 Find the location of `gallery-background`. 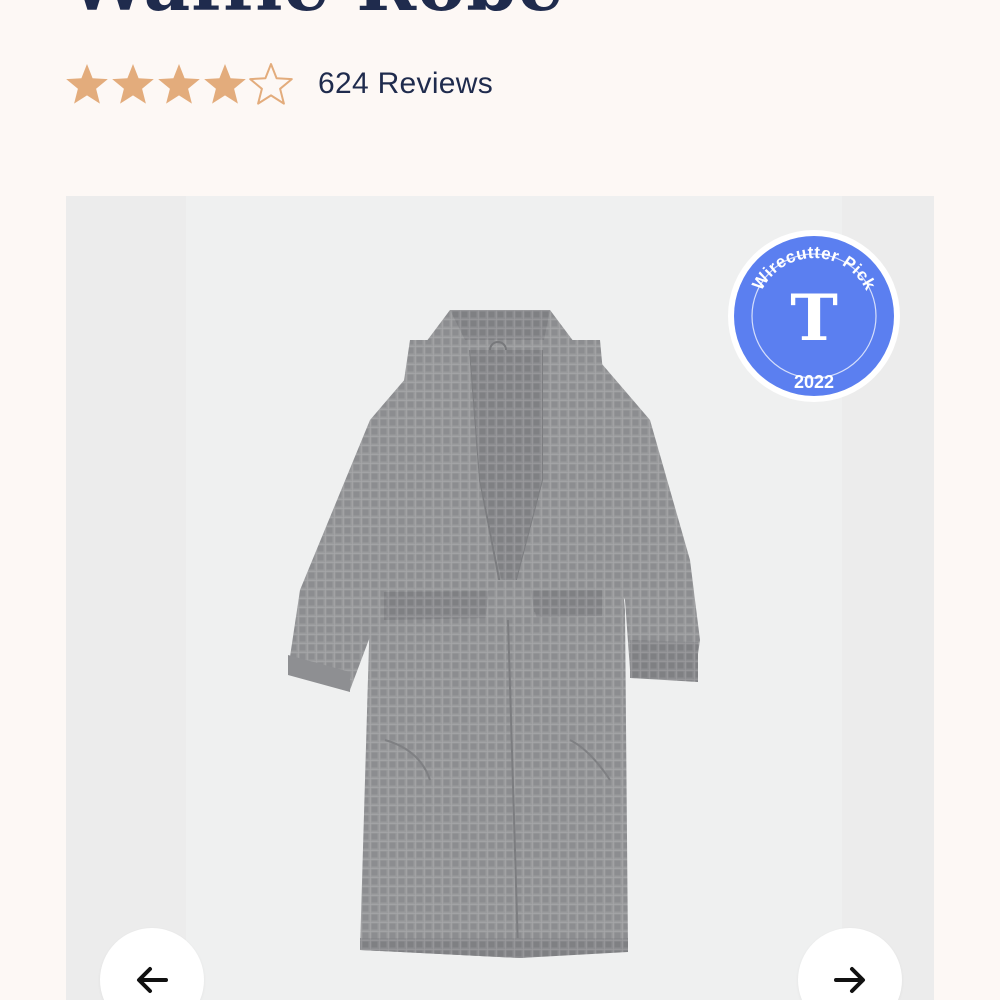

gallery-background is located at coordinates (126, 598).